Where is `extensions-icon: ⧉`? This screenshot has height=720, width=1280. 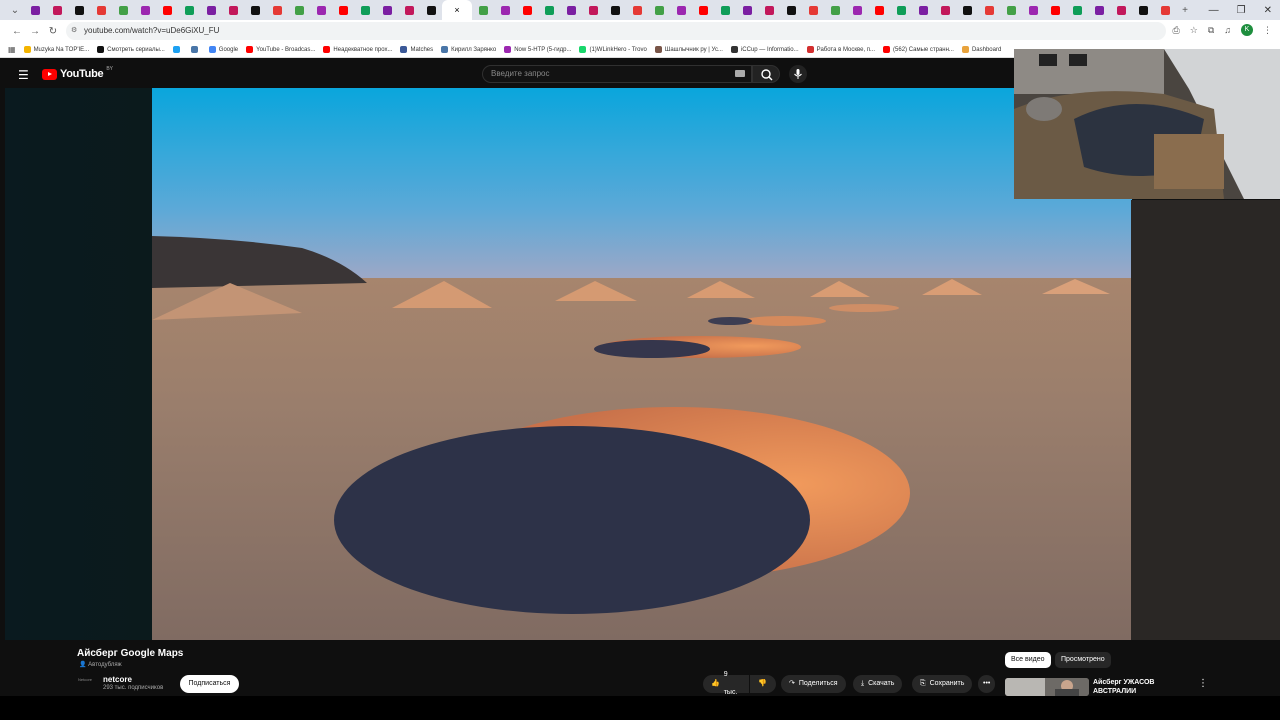
extensions-icon: ⧉ is located at coordinates (1211, 30).